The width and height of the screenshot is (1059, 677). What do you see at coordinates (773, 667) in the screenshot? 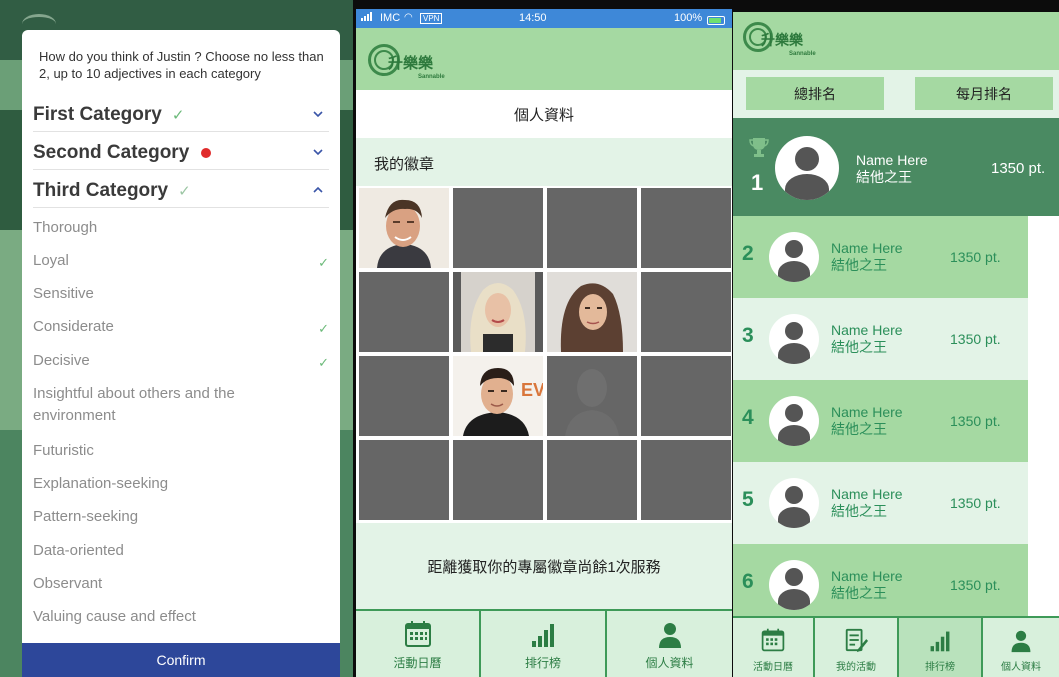
I see `nav-label: 活動日曆` at bounding box center [773, 667].